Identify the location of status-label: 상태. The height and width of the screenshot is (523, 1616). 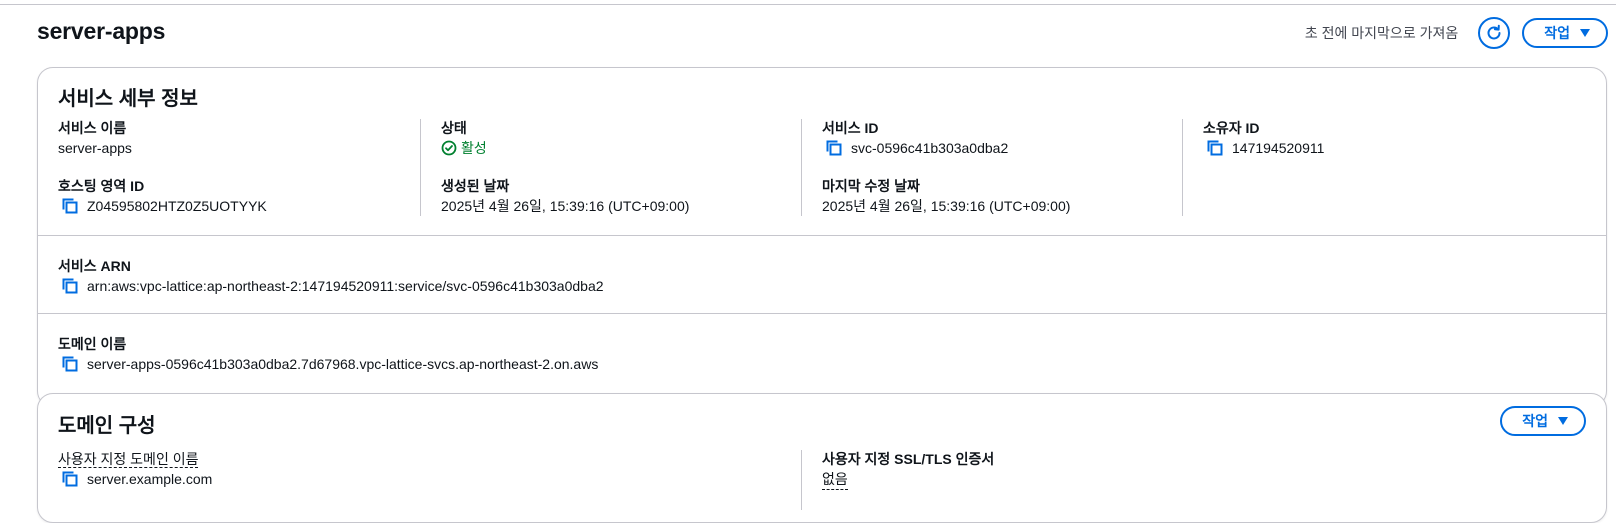
(454, 128).